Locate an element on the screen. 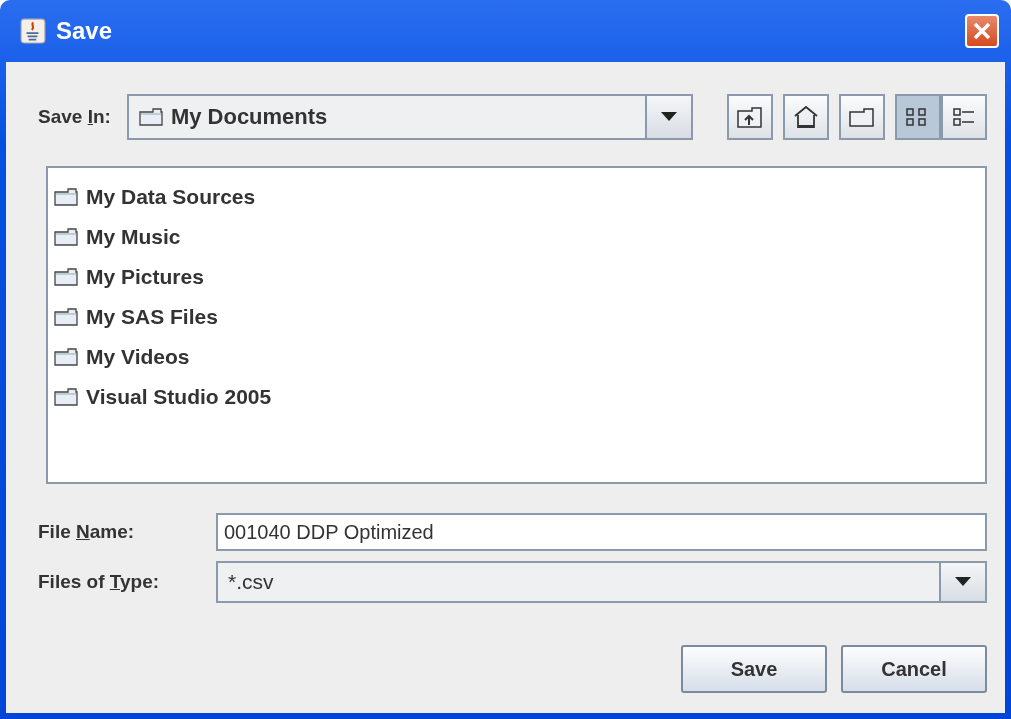 Image resolution: width=1011 pixels, height=719 pixels. dialog-button: Save is located at coordinates (754, 669).